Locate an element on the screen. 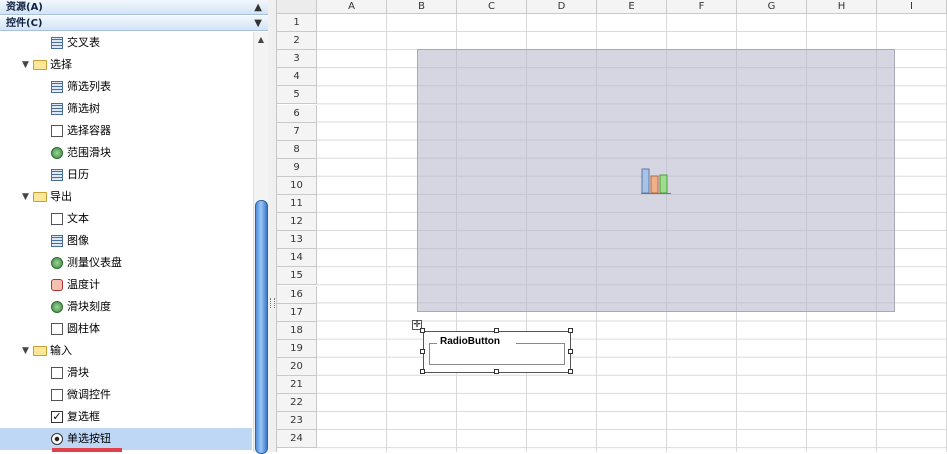 The height and width of the screenshot is (454, 947). tree-item: 微调控件 is located at coordinates (126, 395).